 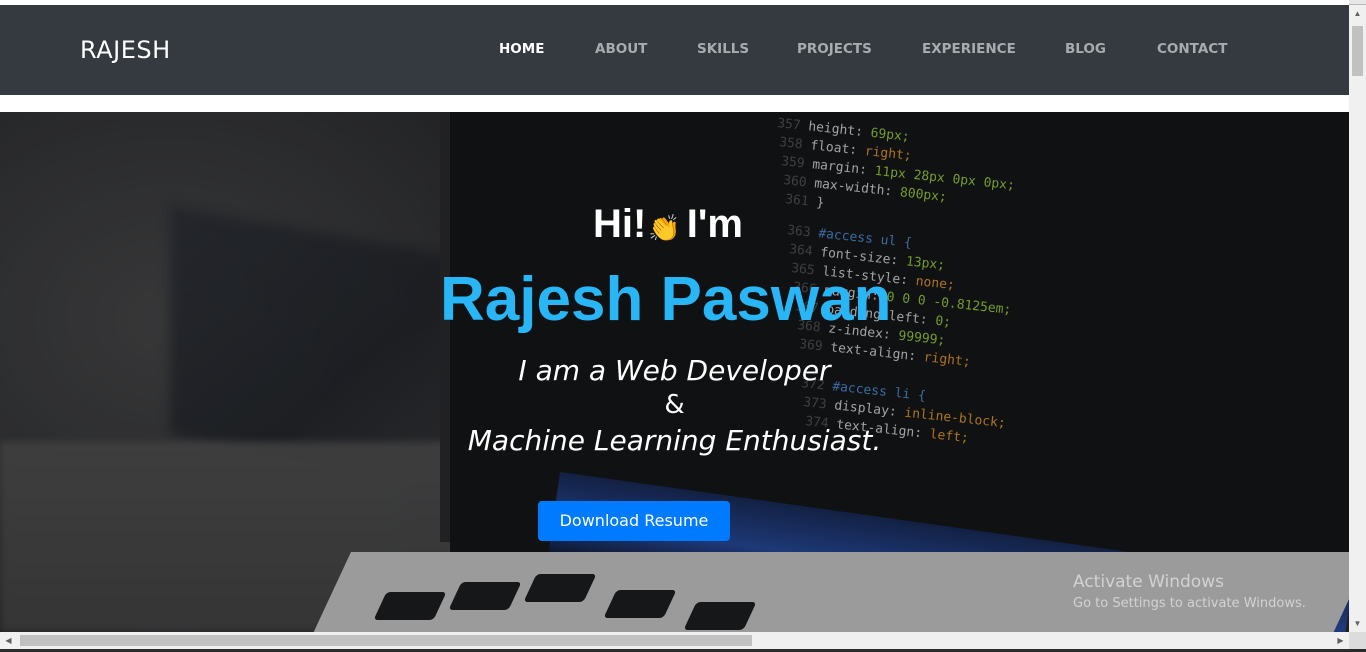 What do you see at coordinates (1192, 49) in the screenshot?
I see `nav-link-contact: CONTACT` at bounding box center [1192, 49].